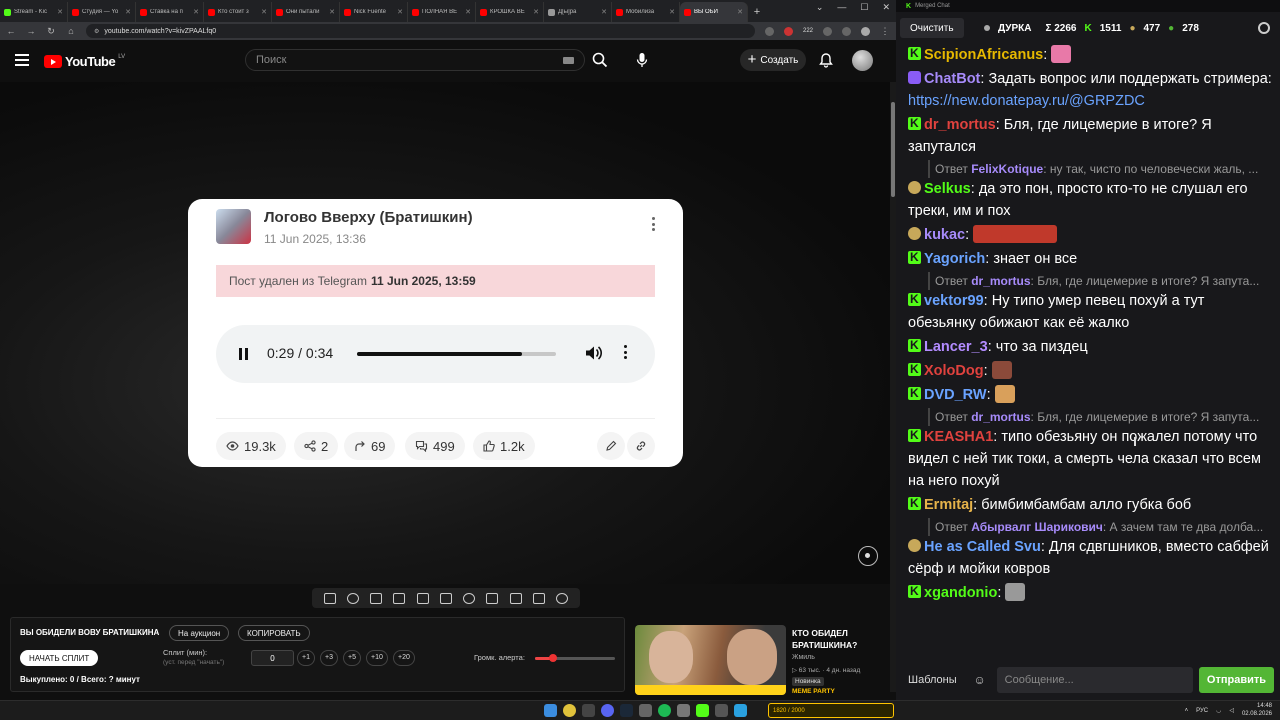  I want to click on auction-button: На аукцион, so click(199, 633).